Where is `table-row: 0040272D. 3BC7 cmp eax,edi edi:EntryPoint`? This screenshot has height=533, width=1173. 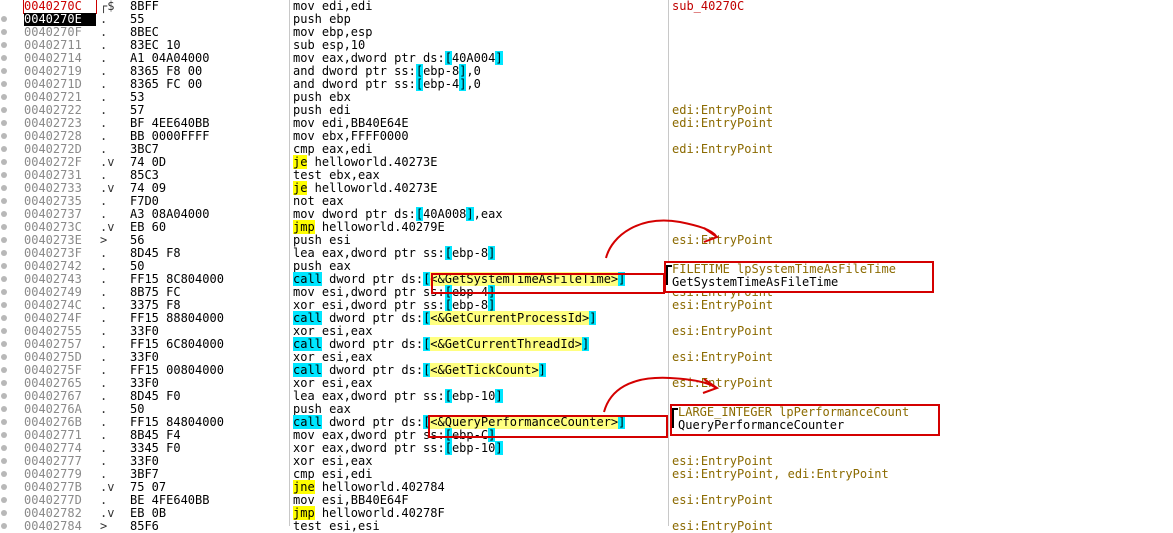 table-row: 0040272D. 3BC7 cmp eax,edi edi:EntryPoint is located at coordinates (586, 149).